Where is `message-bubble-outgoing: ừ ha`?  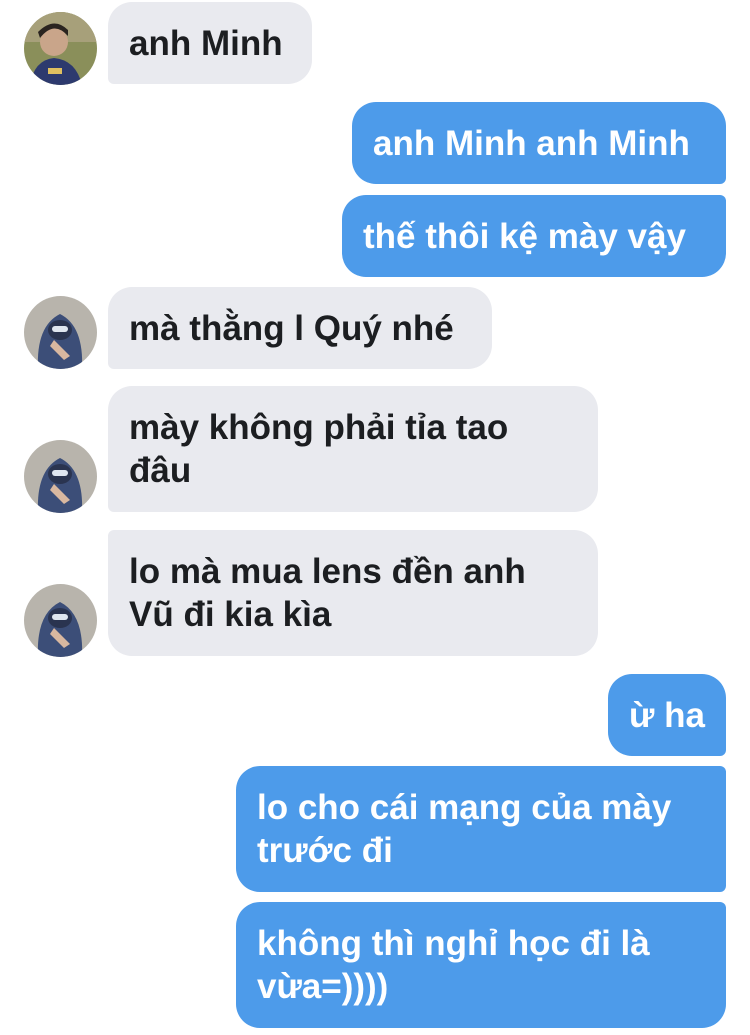 message-bubble-outgoing: ừ ha is located at coordinates (667, 715).